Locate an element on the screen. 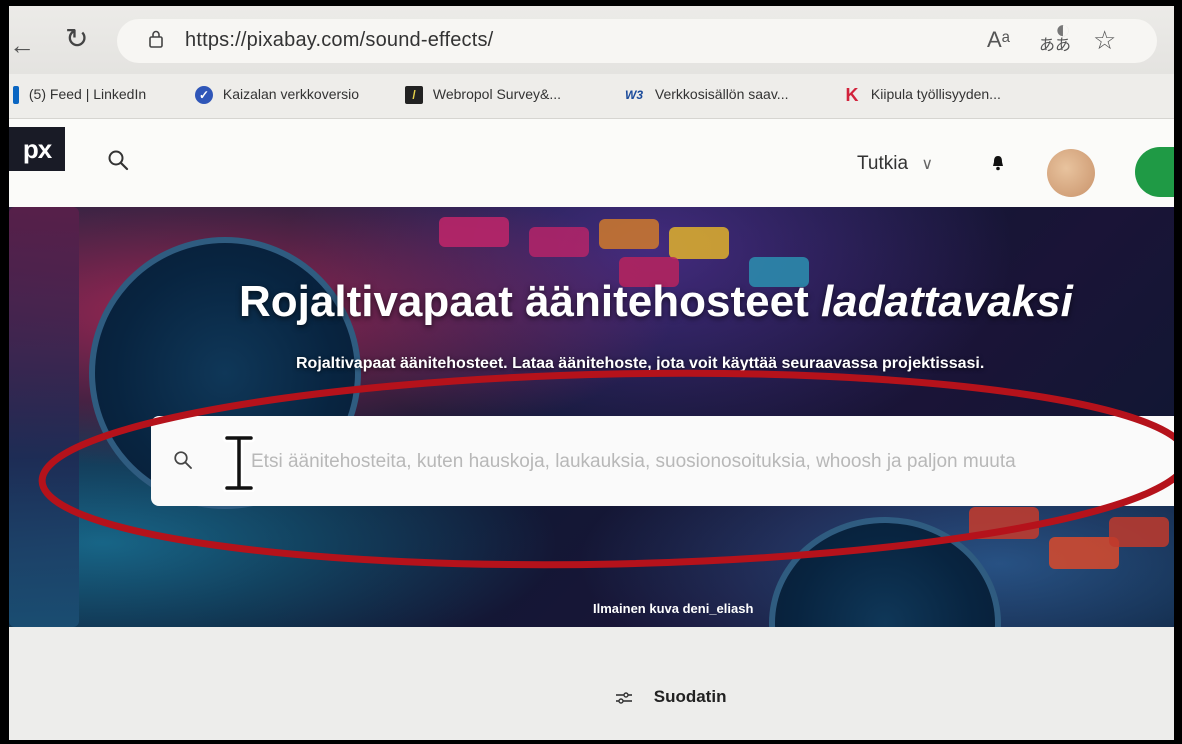  filter-icon is located at coordinates (624, 697).